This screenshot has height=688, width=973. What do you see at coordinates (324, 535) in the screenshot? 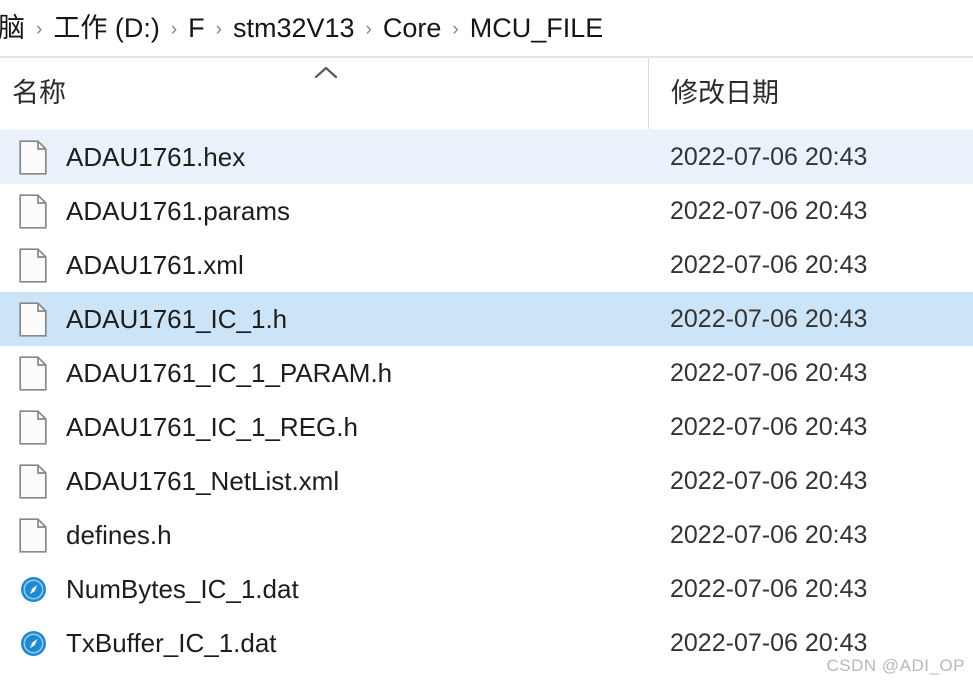
I see `file-name-cell: defines.h` at bounding box center [324, 535].